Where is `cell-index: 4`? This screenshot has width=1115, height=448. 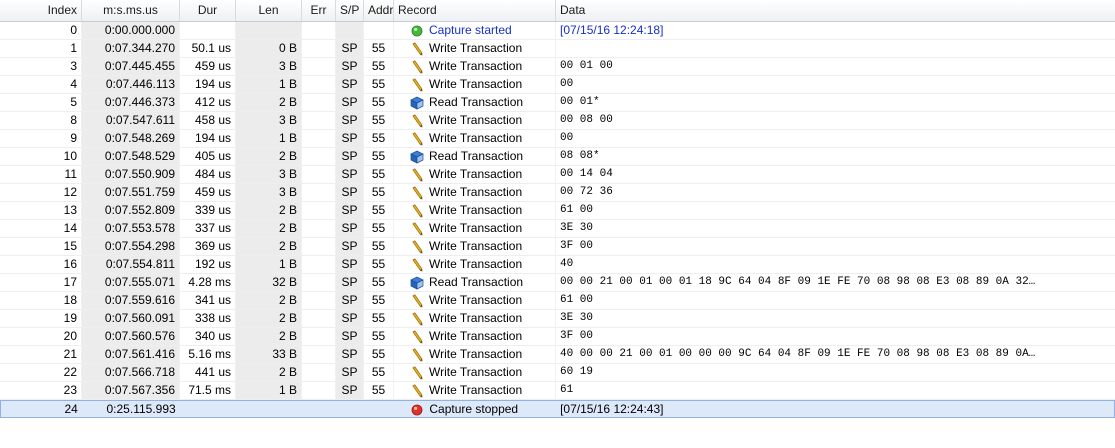
cell-index: 4 is located at coordinates (41, 84).